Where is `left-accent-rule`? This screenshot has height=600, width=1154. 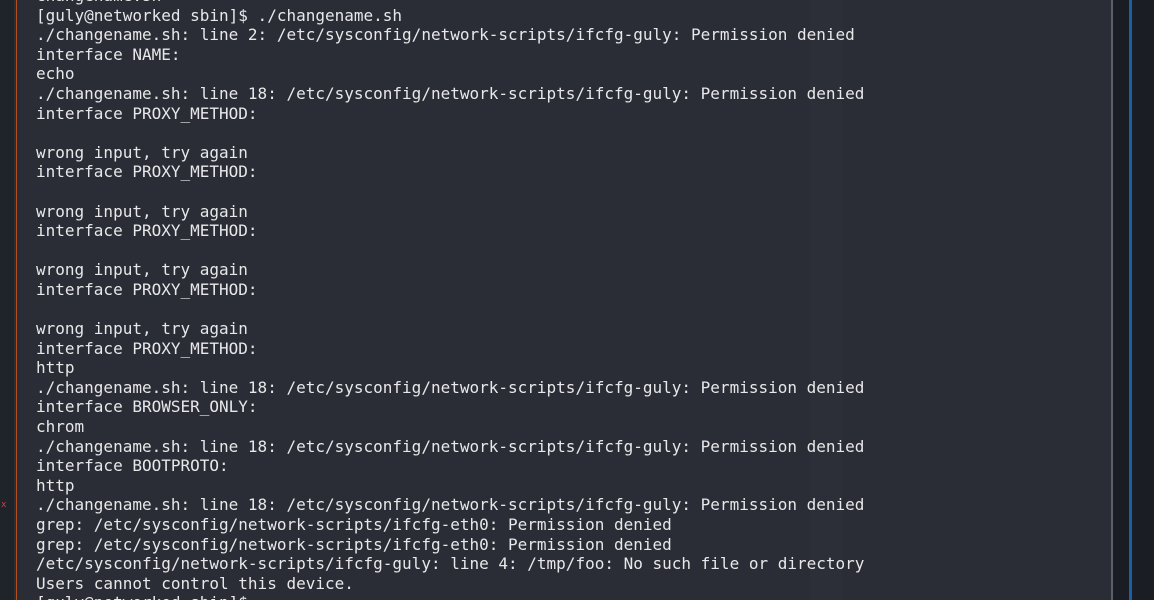
left-accent-rule is located at coordinates (16, 300).